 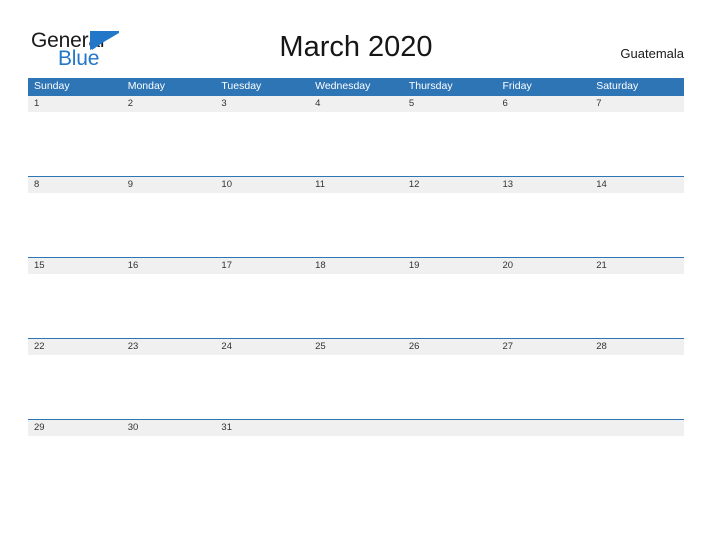 I want to click on page-title: March 2020, so click(x=356, y=47).